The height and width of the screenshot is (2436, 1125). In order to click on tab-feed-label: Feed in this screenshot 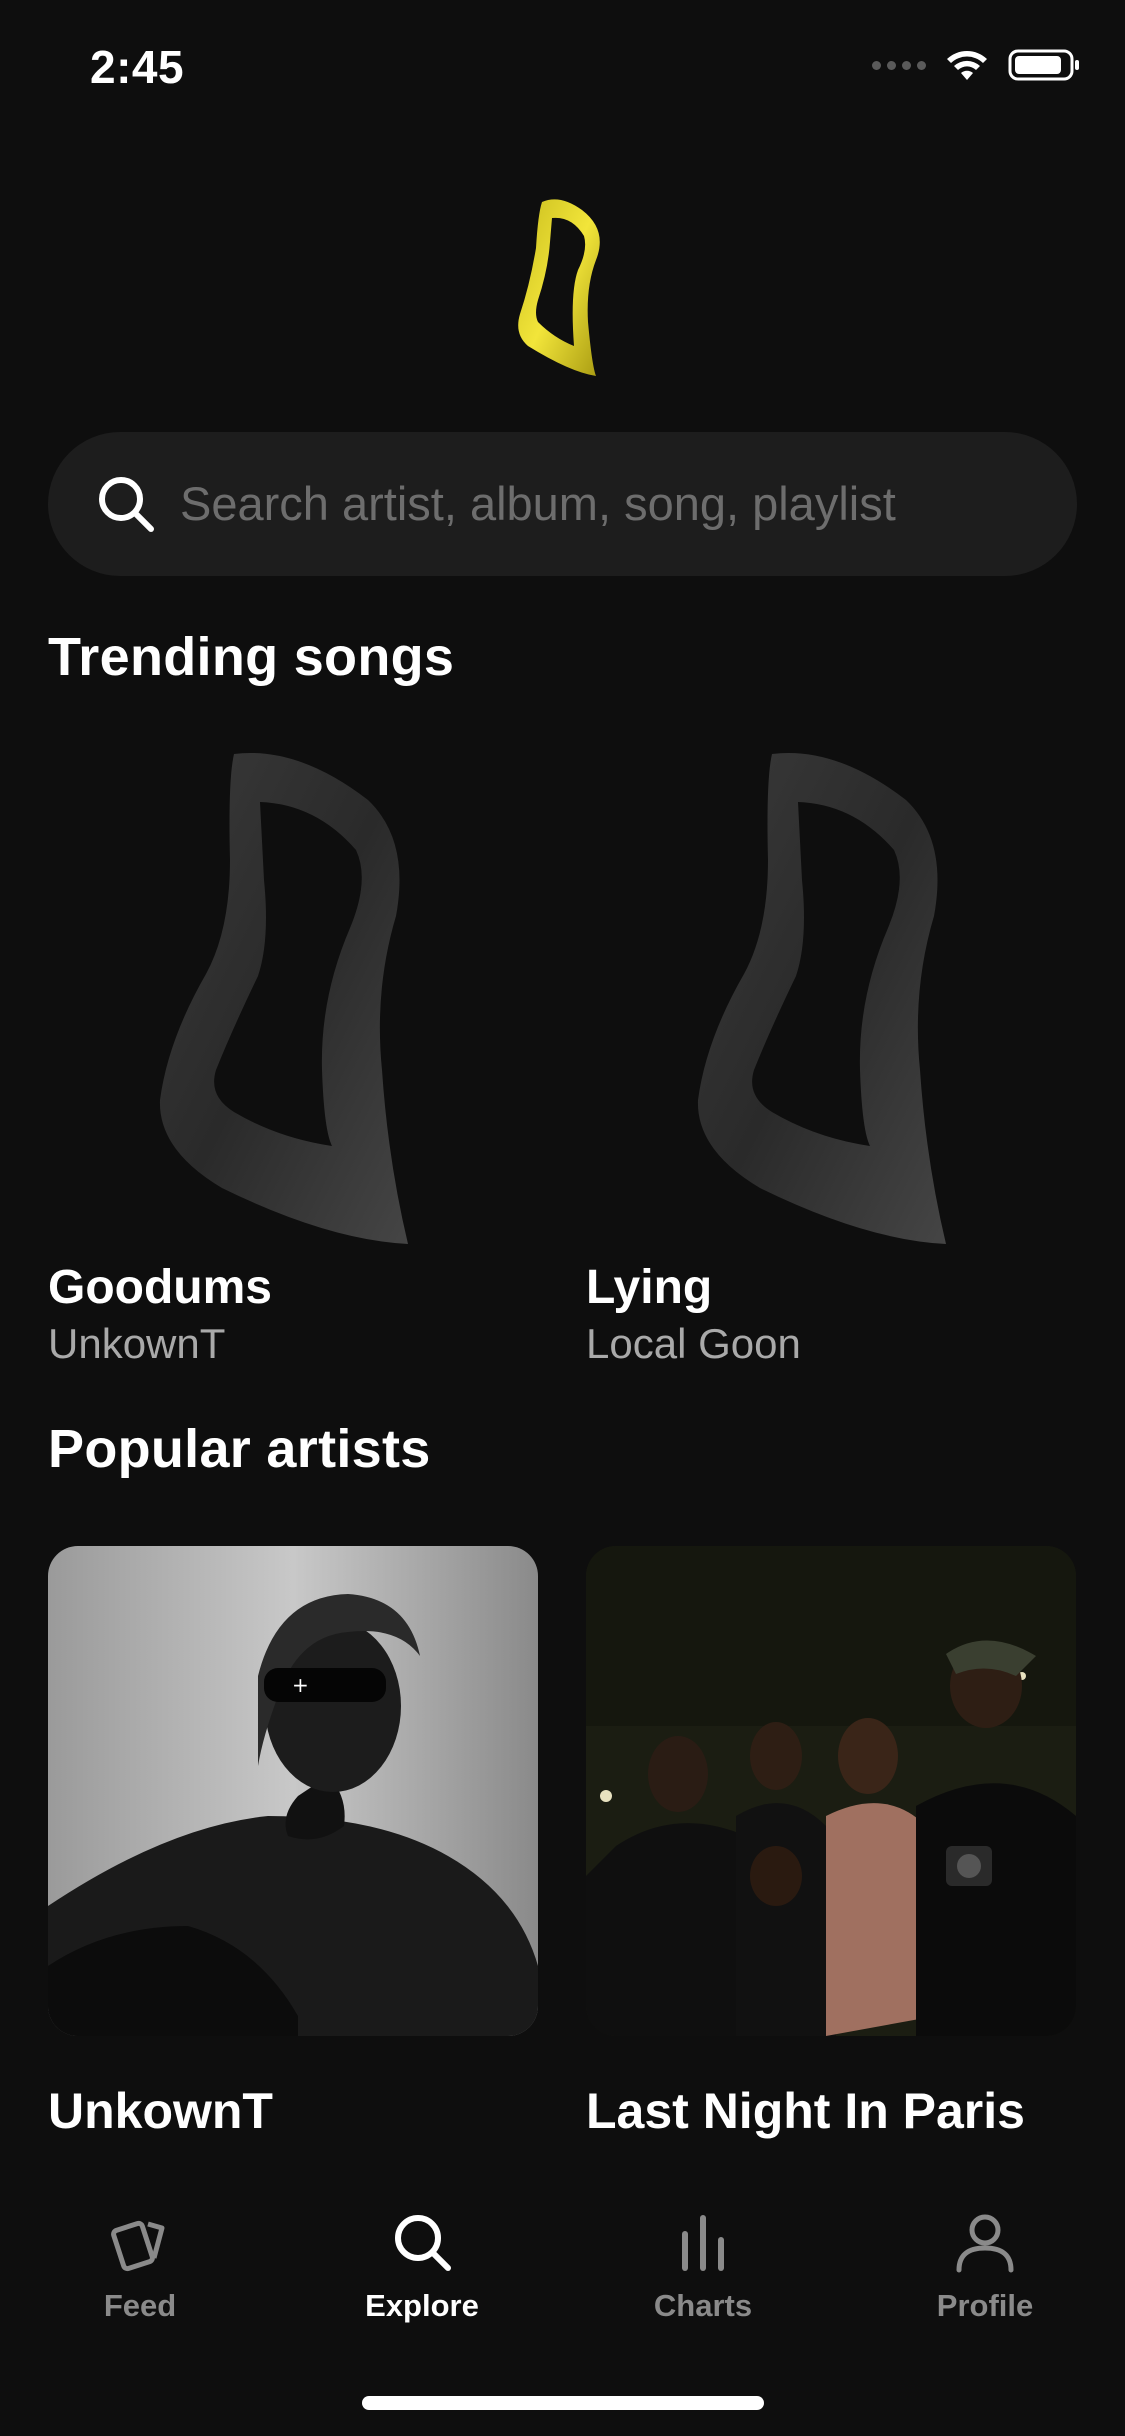, I will do `click(140, 2305)`.